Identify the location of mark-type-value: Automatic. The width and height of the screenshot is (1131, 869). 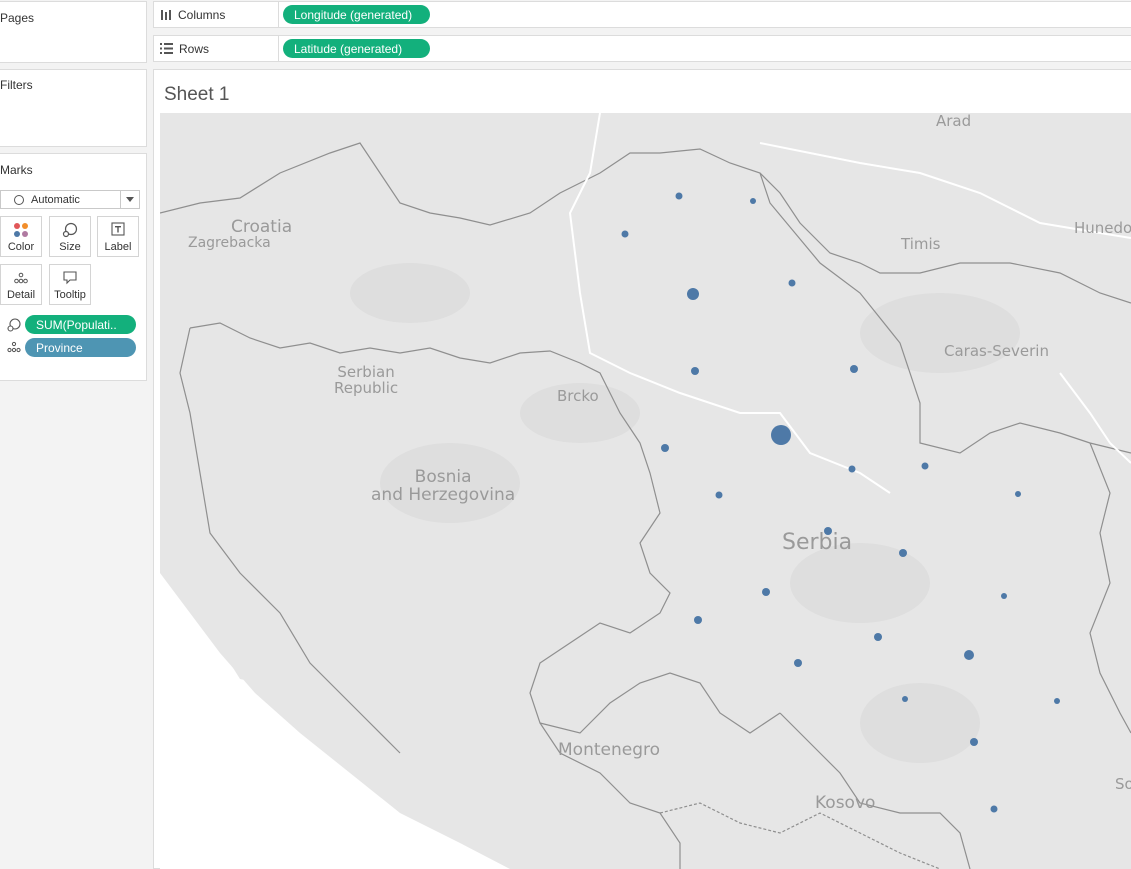
(55, 199).